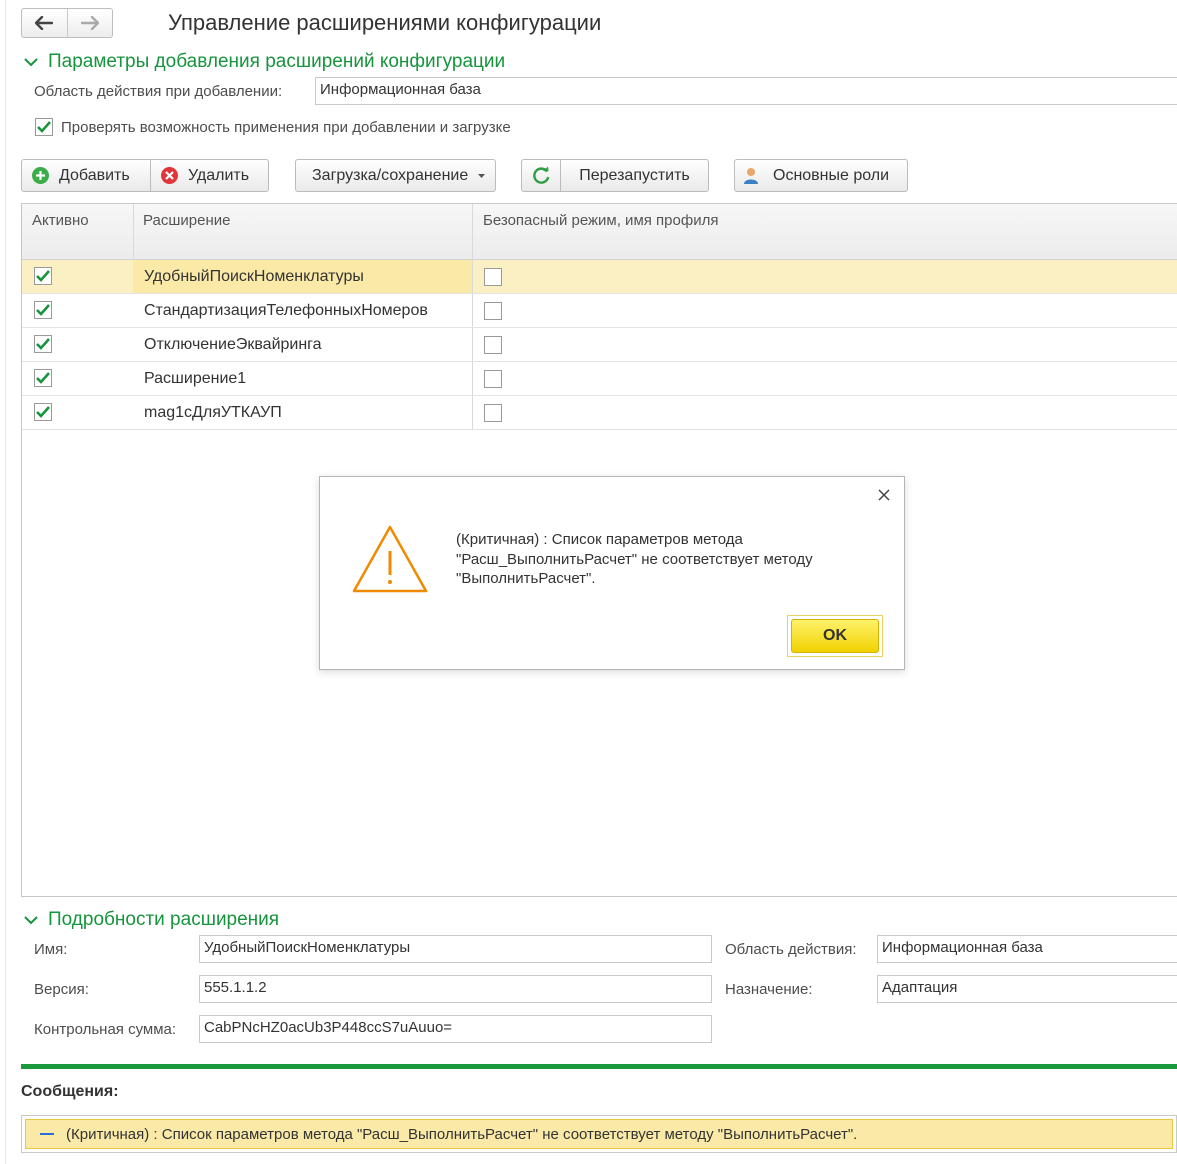 This screenshot has width=1177, height=1164. I want to click on scope-label: Область действия при добавлении:, so click(158, 91).